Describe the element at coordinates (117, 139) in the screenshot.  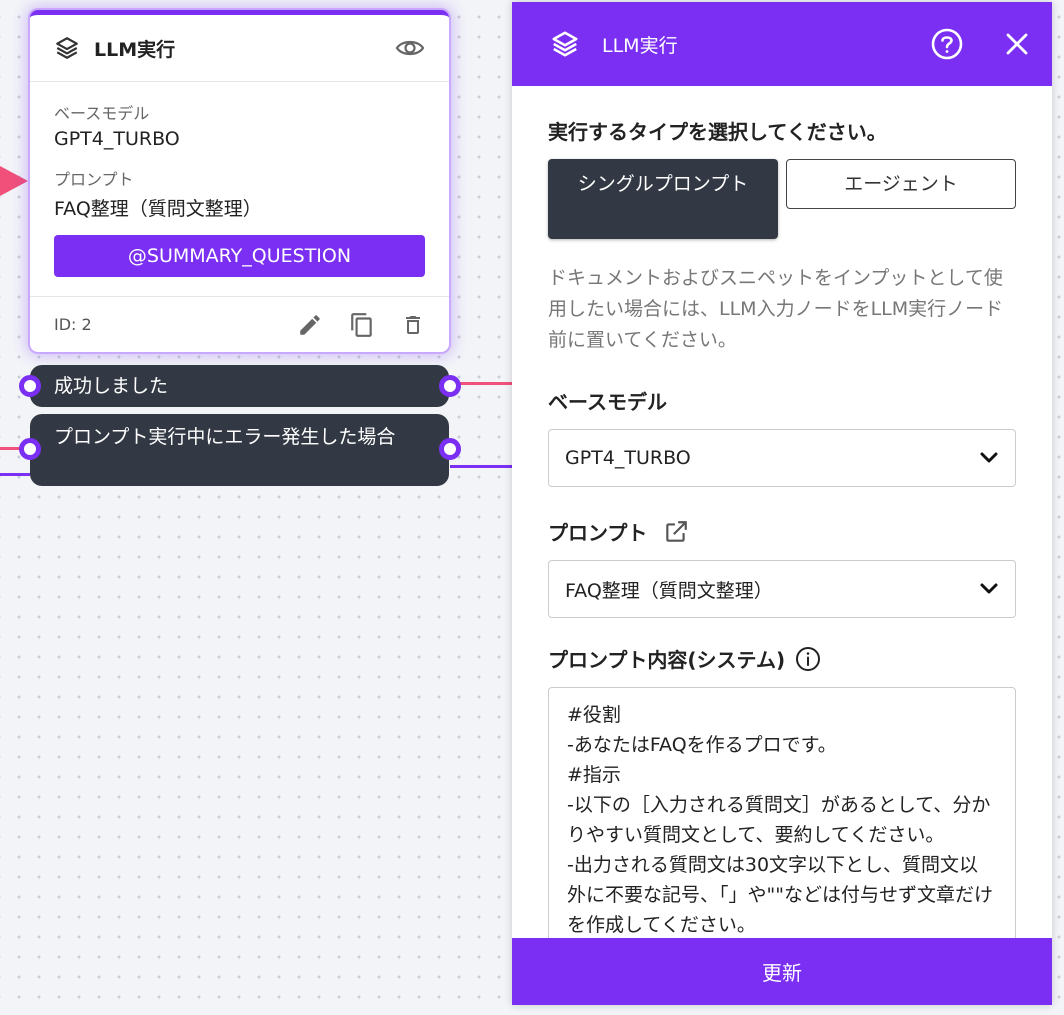
I see `base-model-value: GPT4_TURBO` at that location.